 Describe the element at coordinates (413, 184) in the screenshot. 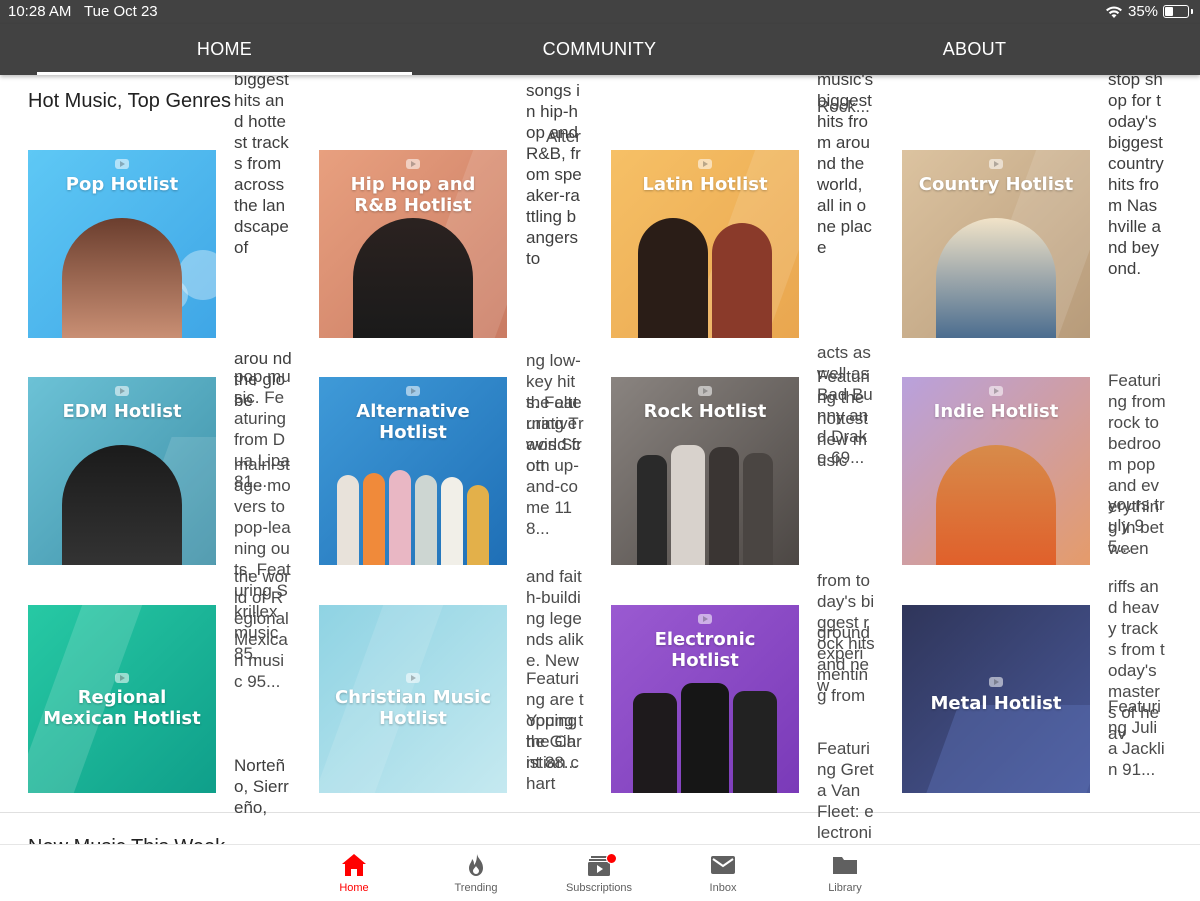

I see `card-title-line1: Hip Hop and` at that location.